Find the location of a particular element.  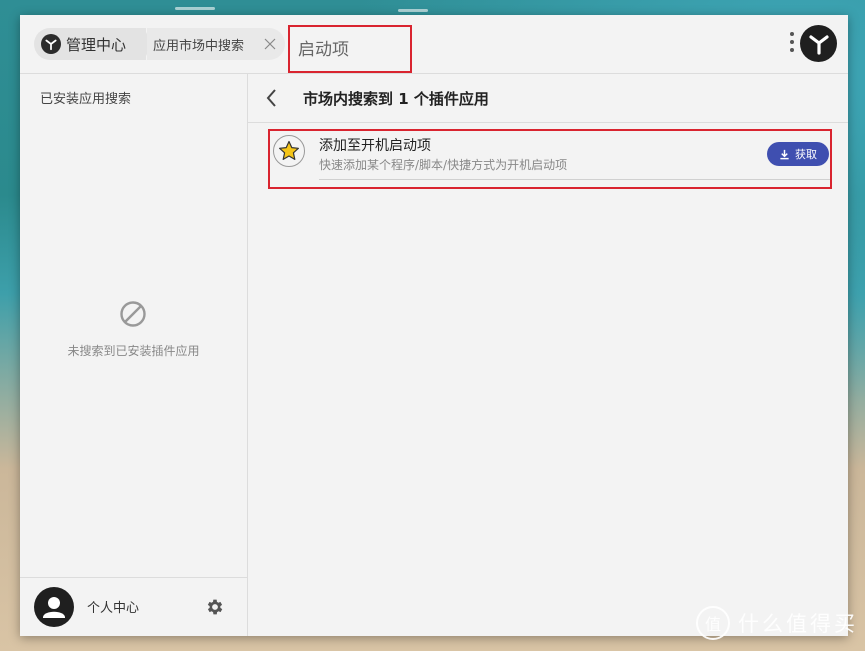

watermark-logo-icon: 值 is located at coordinates (713, 623).